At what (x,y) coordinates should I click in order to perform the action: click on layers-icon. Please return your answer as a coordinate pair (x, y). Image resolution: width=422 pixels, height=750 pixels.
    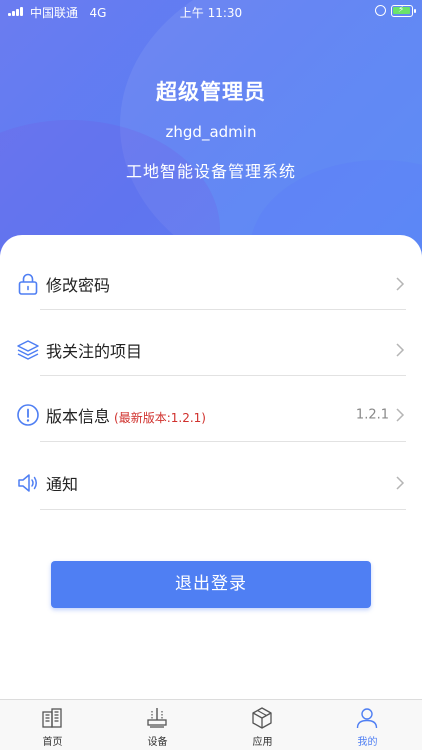
    Looking at the image, I should click on (28, 350).